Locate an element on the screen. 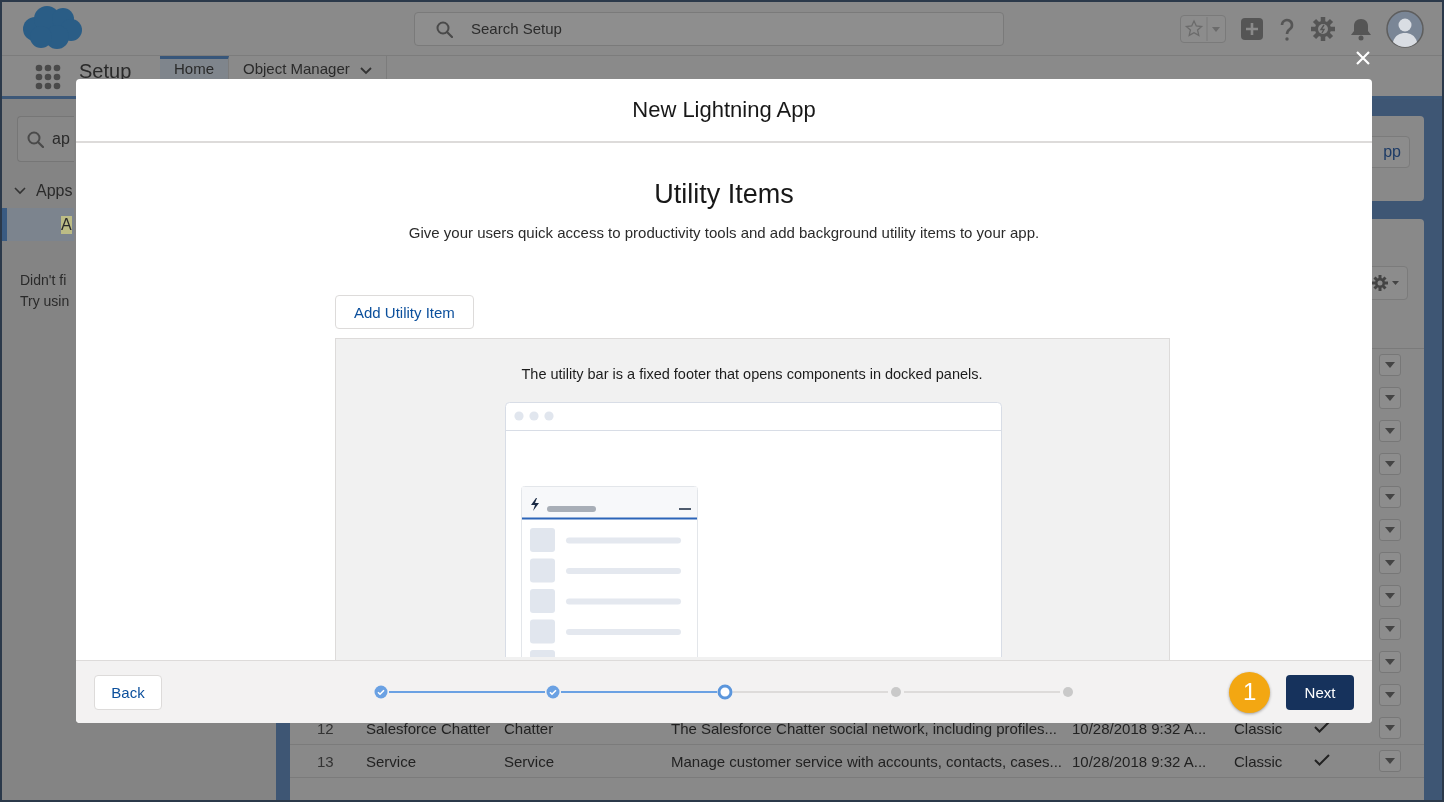  help-text: Didn't fi is located at coordinates (43, 280).